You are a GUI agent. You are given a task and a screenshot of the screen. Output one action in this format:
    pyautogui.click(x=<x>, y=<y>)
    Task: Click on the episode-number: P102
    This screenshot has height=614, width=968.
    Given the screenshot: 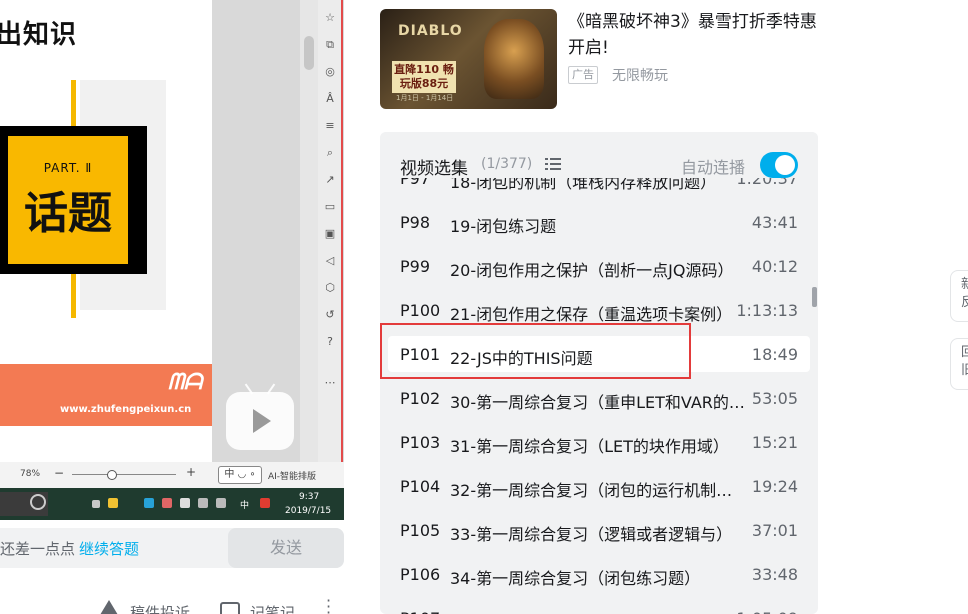 What is the action you would take?
    pyautogui.click(x=420, y=398)
    